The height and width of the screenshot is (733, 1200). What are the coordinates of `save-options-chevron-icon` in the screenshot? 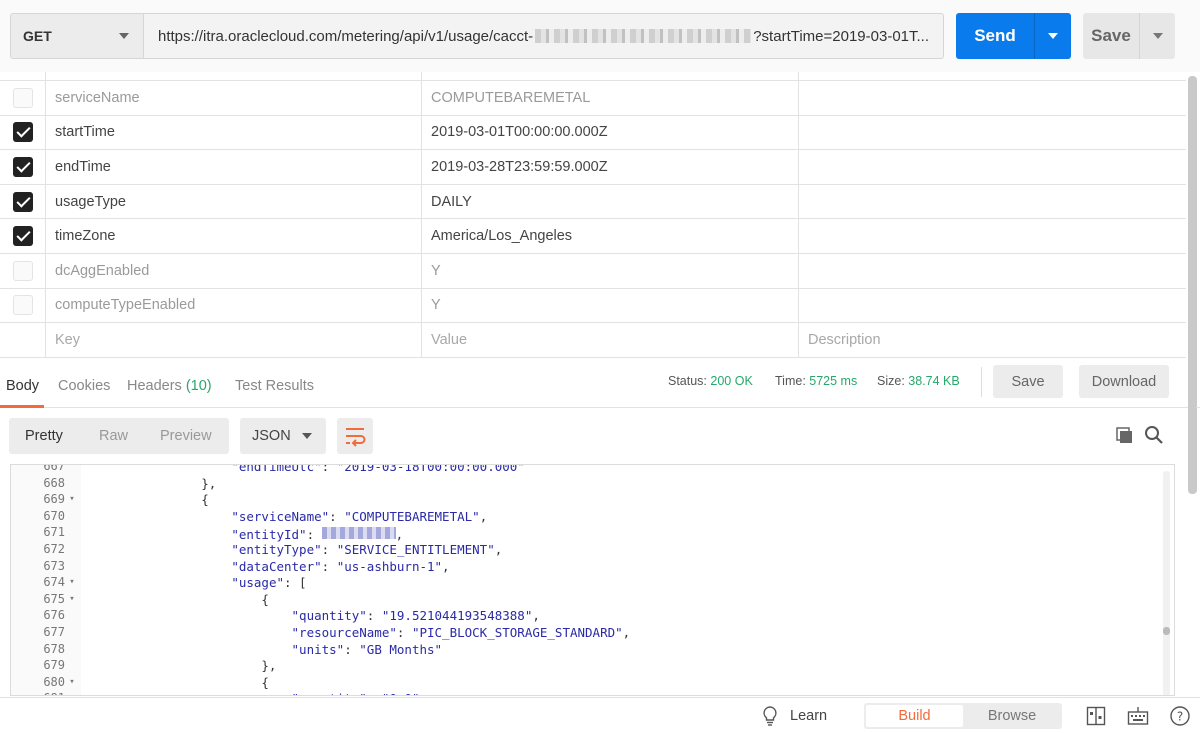 It's located at (1157, 36).